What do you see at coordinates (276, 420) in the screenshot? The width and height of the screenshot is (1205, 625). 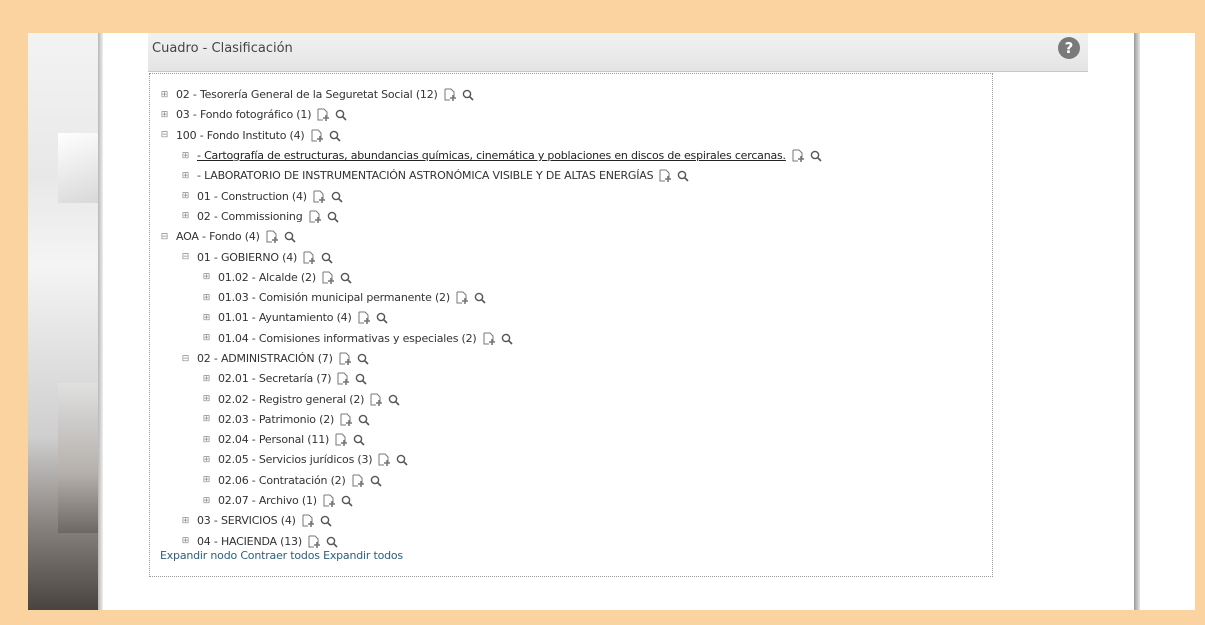 I see `tree-node-label: 02.03 - Patrimonio (2)` at bounding box center [276, 420].